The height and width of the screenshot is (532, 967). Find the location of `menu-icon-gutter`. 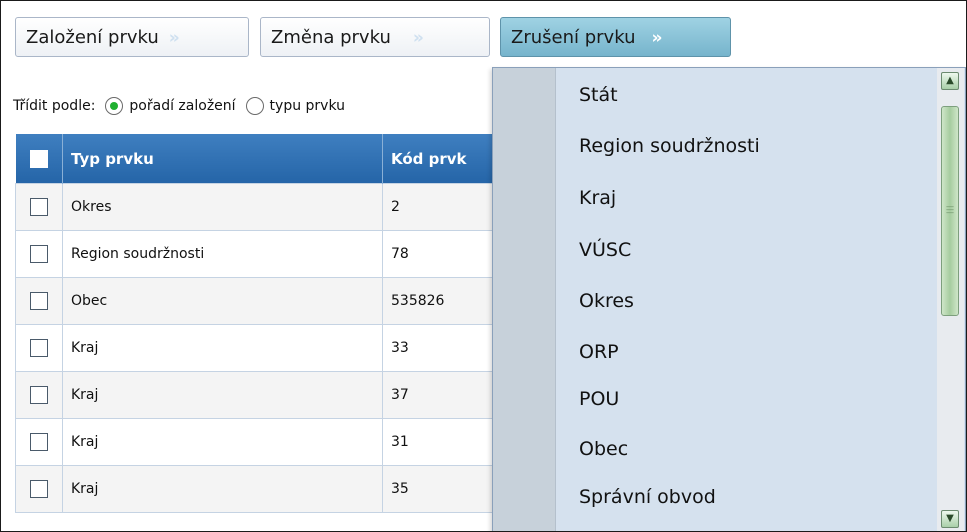

menu-icon-gutter is located at coordinates (524, 299).